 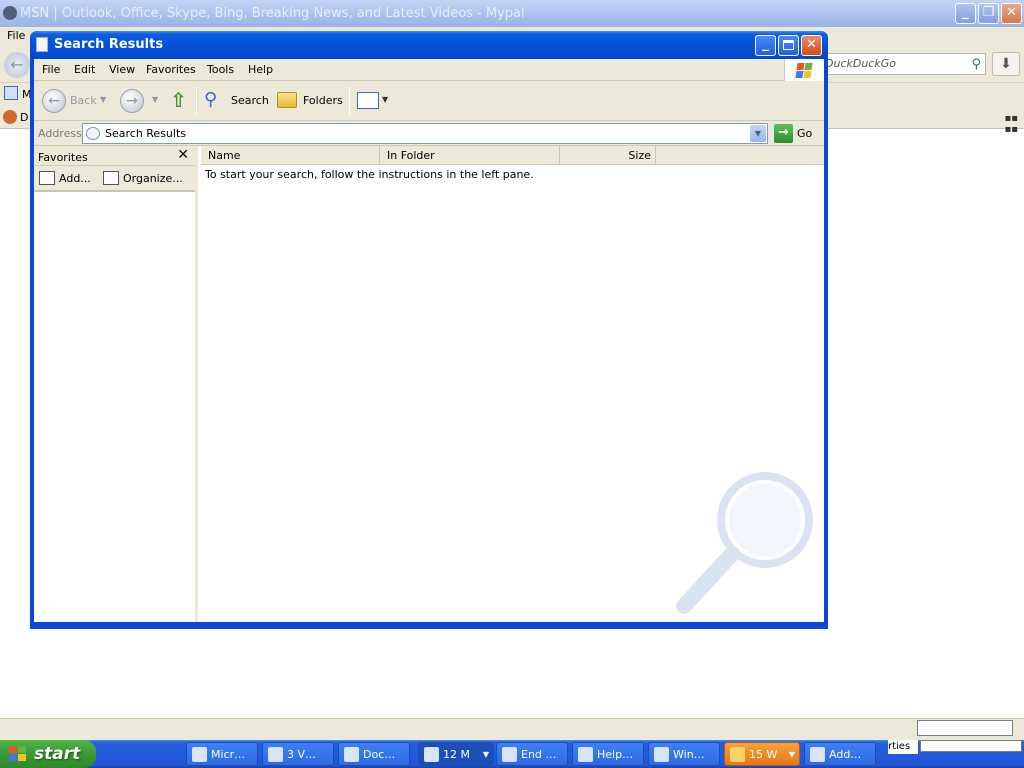 I want to click on folders-icon, so click(x=287, y=100).